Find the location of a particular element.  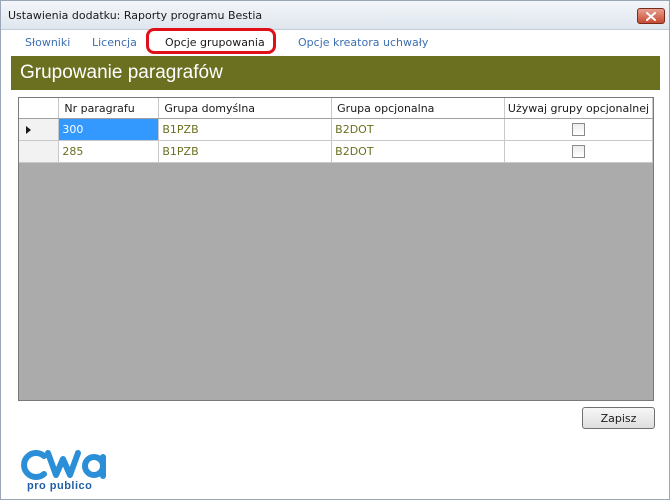

save-button: Zapisz is located at coordinates (618, 418).